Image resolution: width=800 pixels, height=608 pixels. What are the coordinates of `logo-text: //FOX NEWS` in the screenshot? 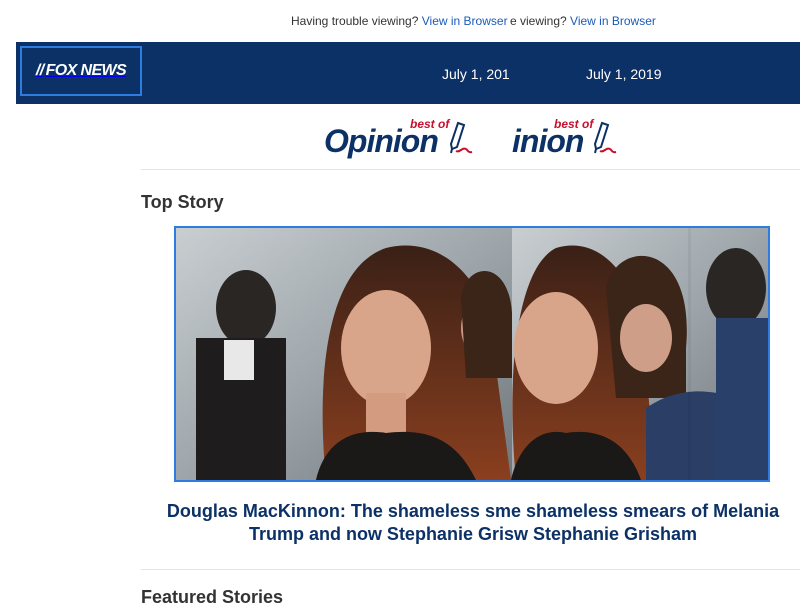 It's located at (81, 70).